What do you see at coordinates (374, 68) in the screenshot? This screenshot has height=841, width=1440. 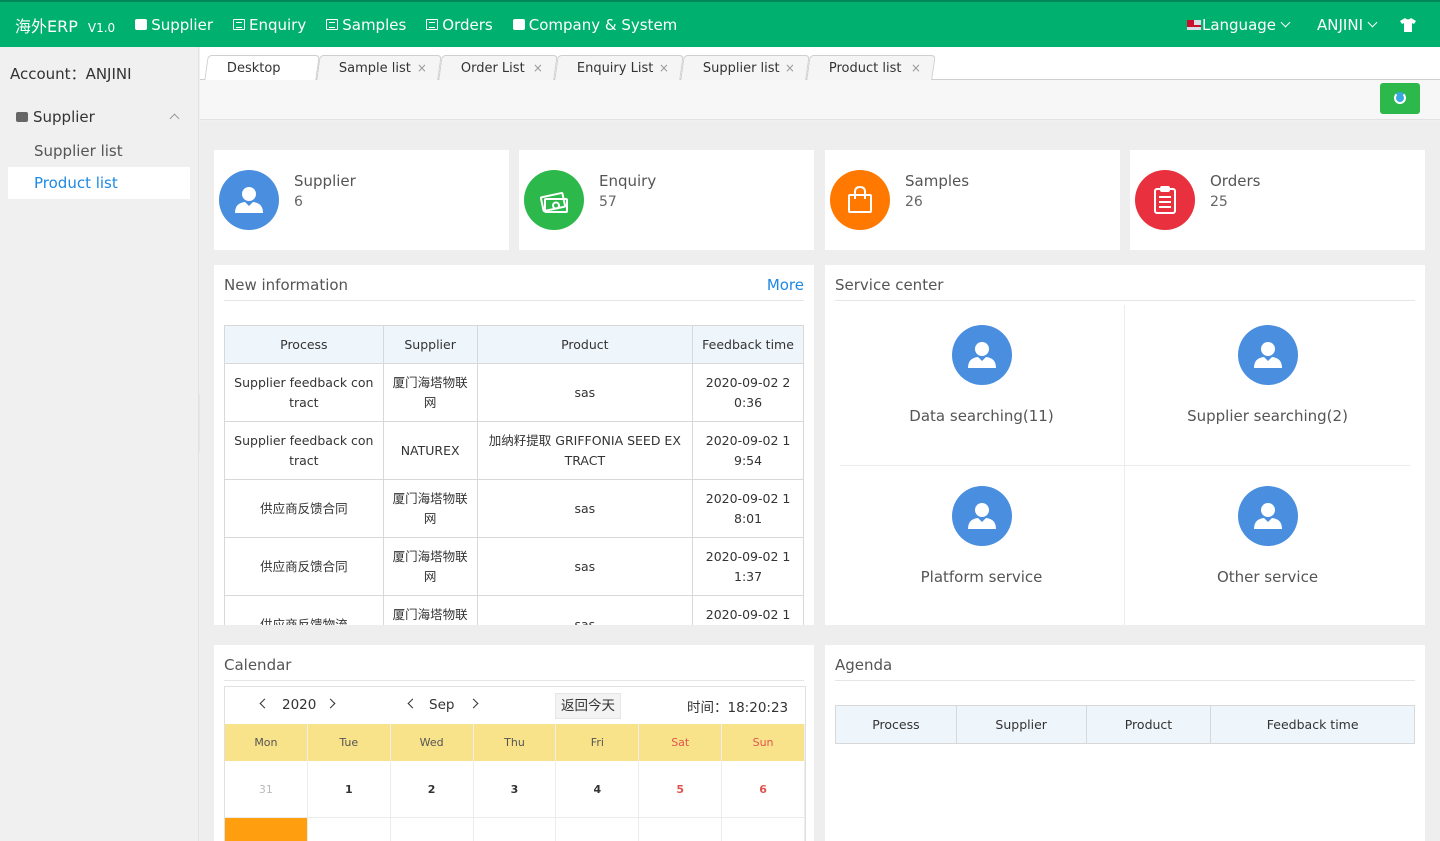 I see `tab-label: Sample list` at bounding box center [374, 68].